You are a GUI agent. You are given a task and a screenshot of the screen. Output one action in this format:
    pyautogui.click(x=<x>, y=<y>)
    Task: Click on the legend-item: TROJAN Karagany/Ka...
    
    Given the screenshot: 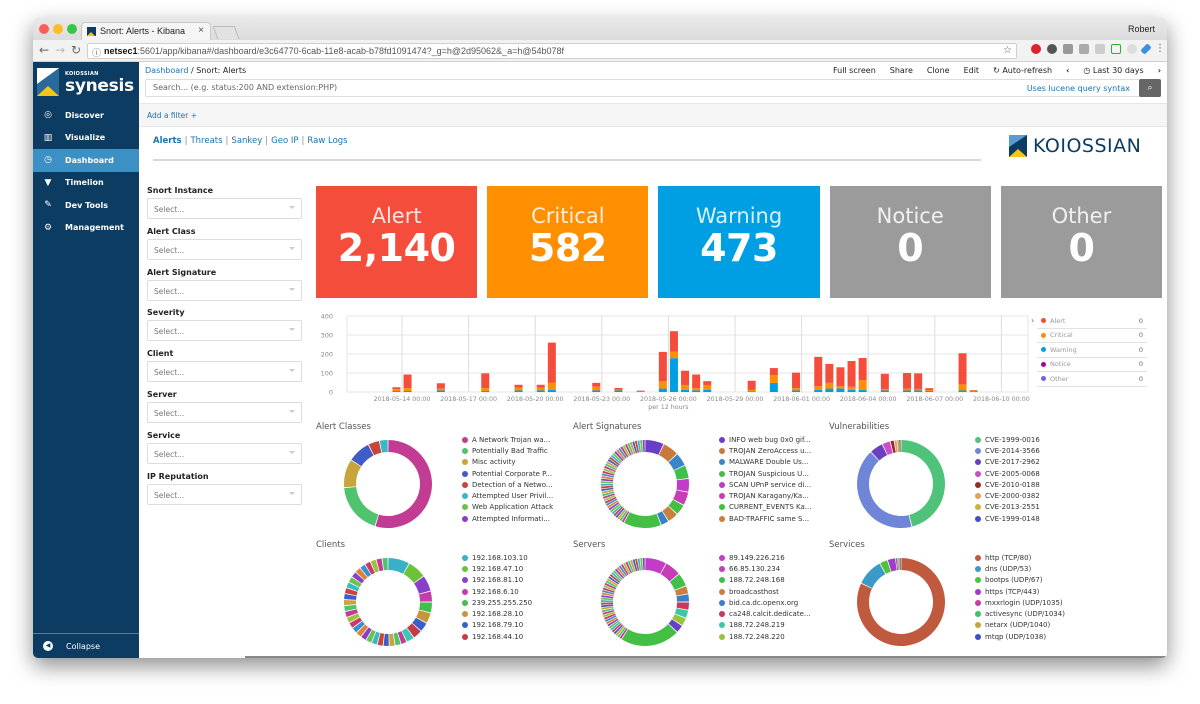 What is the action you would take?
    pyautogui.click(x=774, y=495)
    